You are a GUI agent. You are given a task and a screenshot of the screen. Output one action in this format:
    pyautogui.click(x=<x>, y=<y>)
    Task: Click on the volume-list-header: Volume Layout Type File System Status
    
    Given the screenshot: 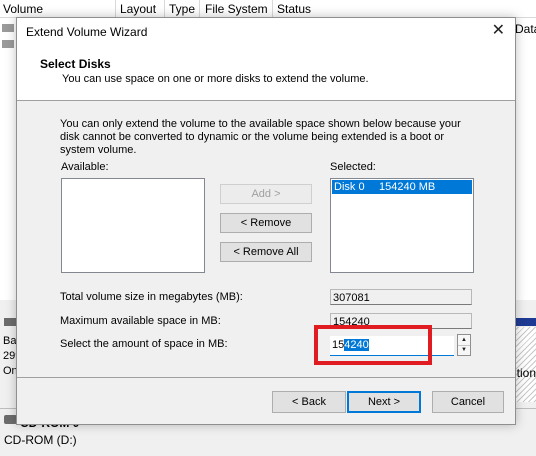 What is the action you would take?
    pyautogui.click(x=268, y=9)
    